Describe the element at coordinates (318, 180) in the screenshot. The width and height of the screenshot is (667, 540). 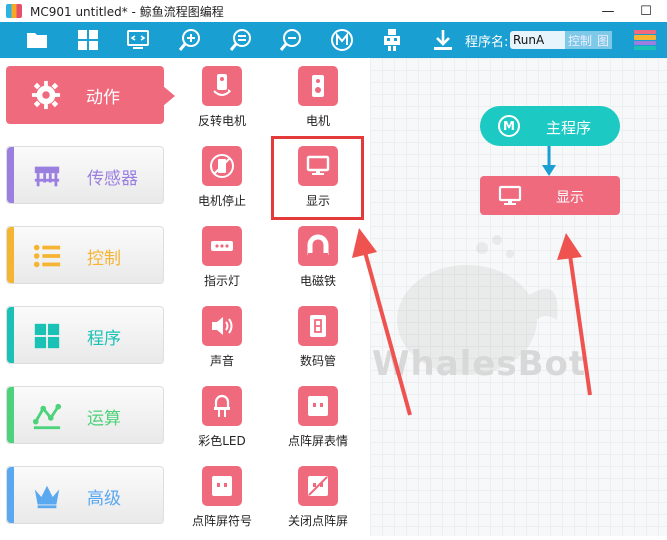
I see `block-display: 显示` at that location.